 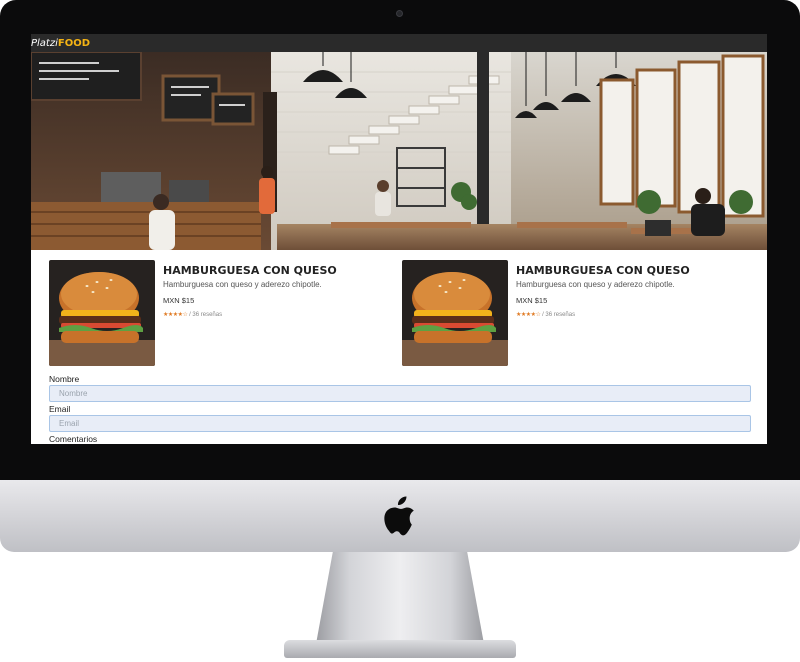 What do you see at coordinates (74, 43) in the screenshot?
I see `brand-suffix: FOOD` at bounding box center [74, 43].